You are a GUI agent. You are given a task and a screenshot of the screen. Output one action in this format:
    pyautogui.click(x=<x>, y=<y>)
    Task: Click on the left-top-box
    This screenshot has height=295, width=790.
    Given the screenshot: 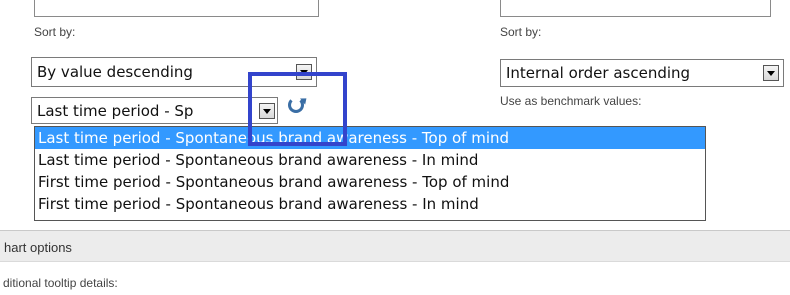 What is the action you would take?
    pyautogui.click(x=176, y=8)
    